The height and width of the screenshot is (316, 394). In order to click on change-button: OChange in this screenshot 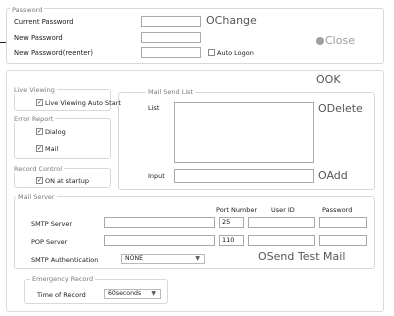, I will do `click(231, 20)`.